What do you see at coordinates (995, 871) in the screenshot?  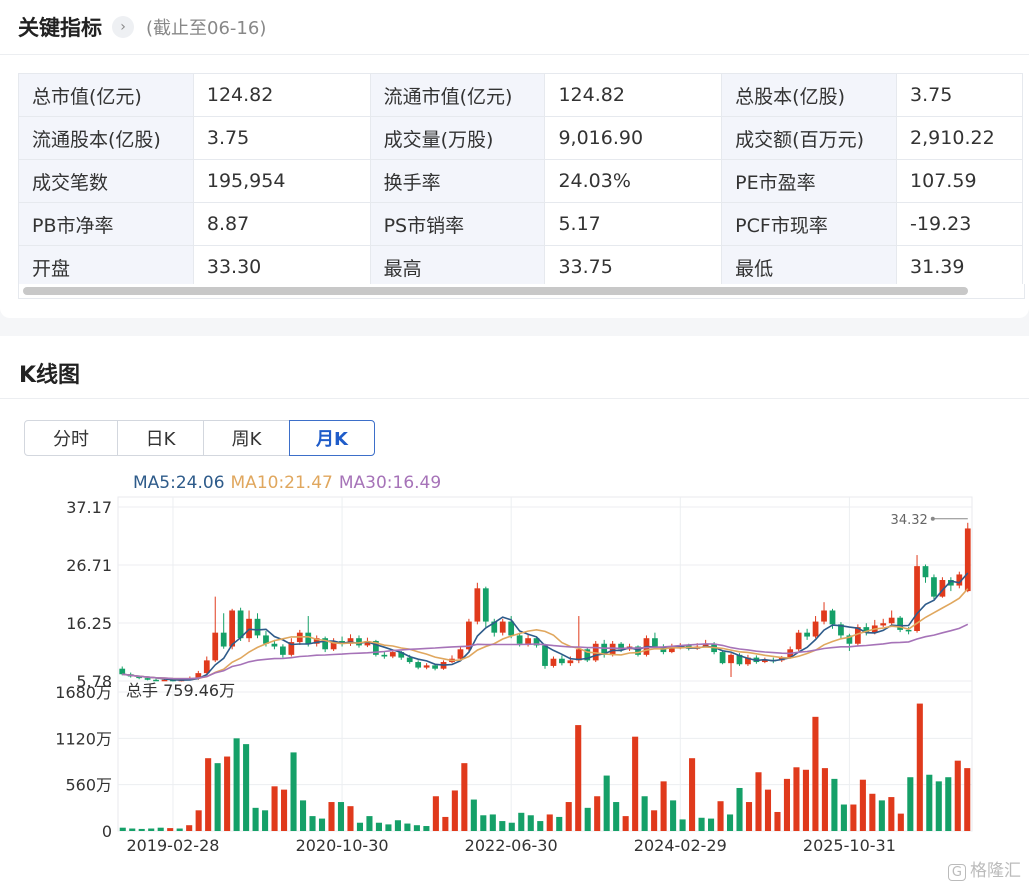 I see `watermark-text: 格隆汇` at bounding box center [995, 871].